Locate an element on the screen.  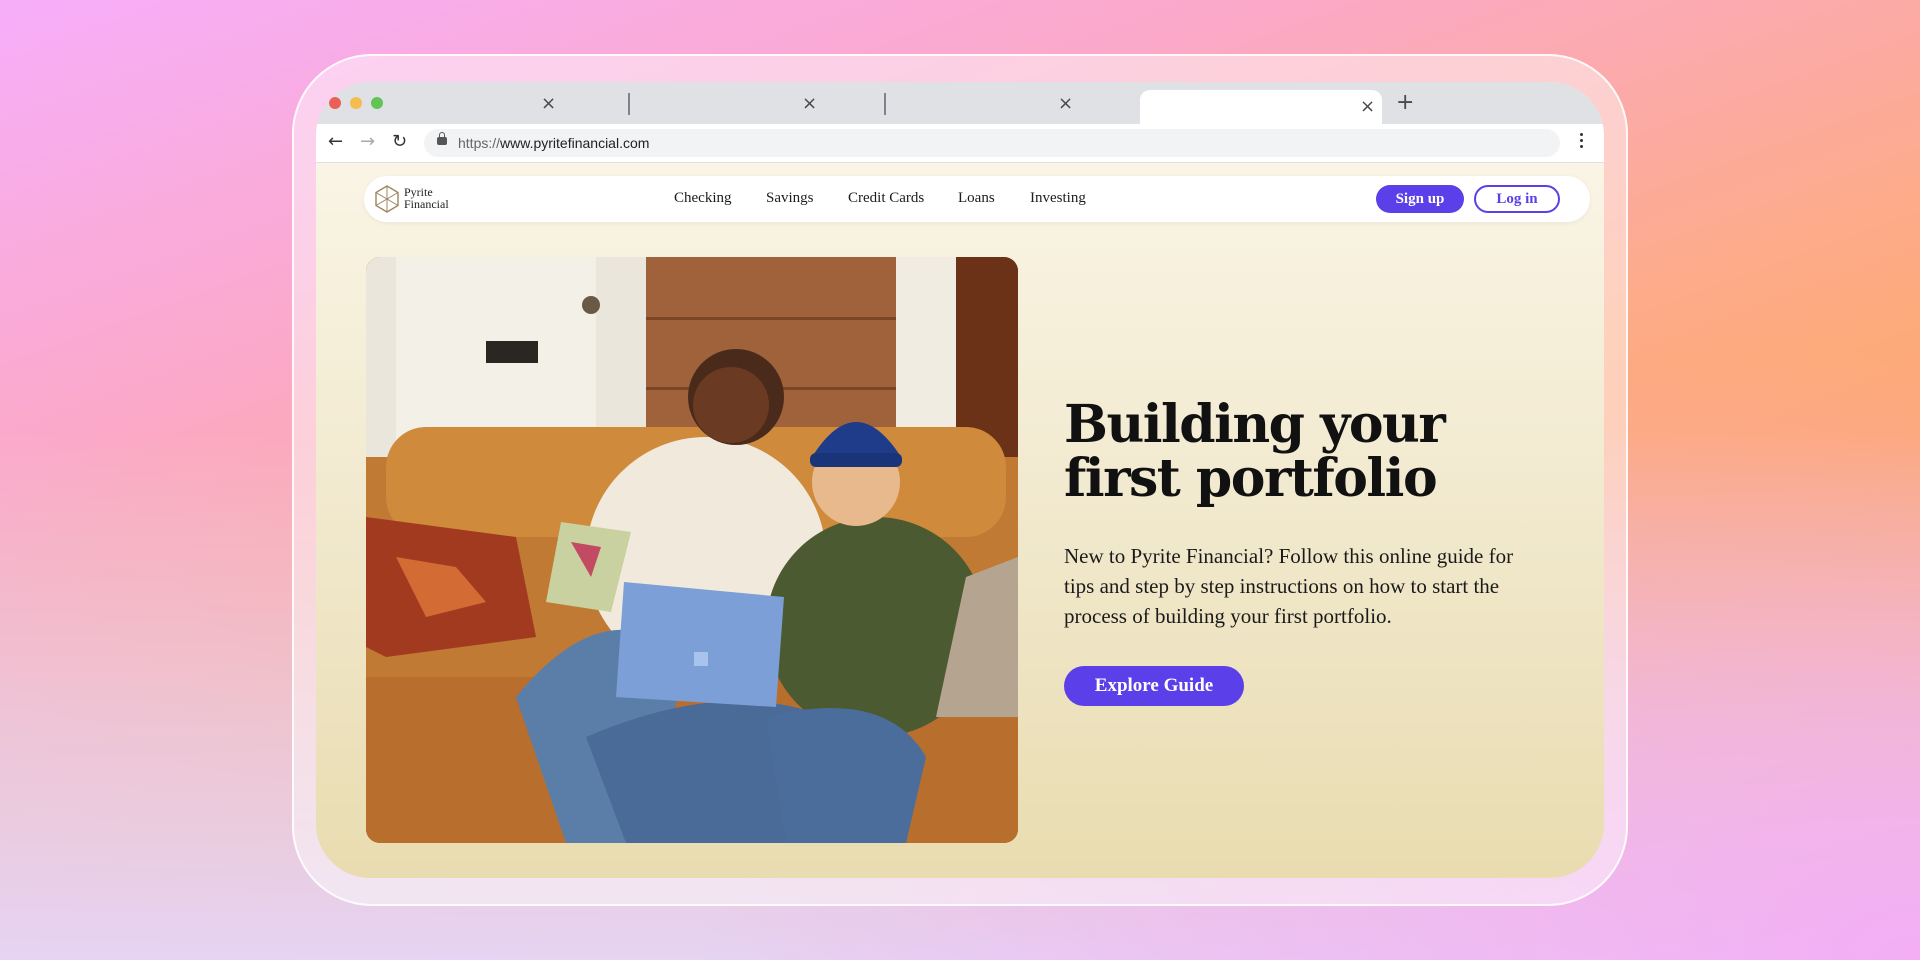
url-field: https://www.pyritefinancial.com is located at coordinates (992, 143).